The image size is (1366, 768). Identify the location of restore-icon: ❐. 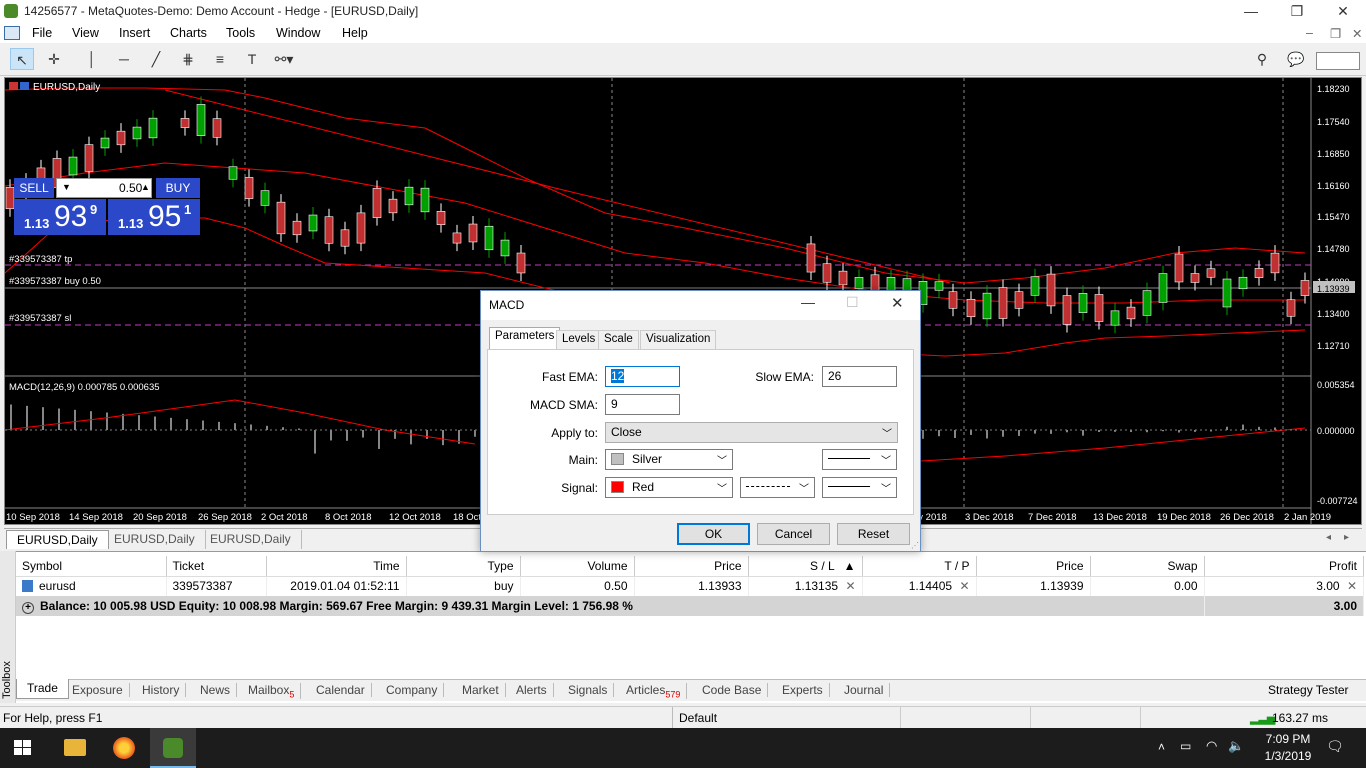
(1297, 11).